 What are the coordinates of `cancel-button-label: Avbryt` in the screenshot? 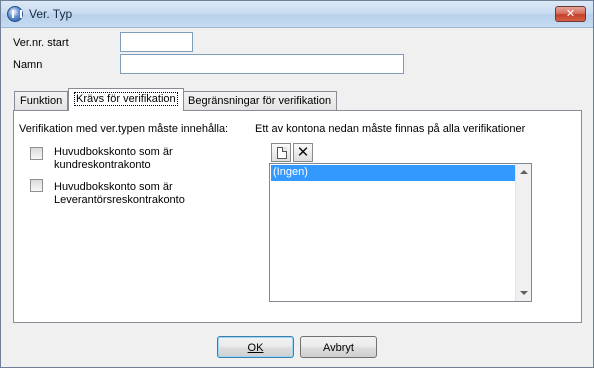 It's located at (338, 348).